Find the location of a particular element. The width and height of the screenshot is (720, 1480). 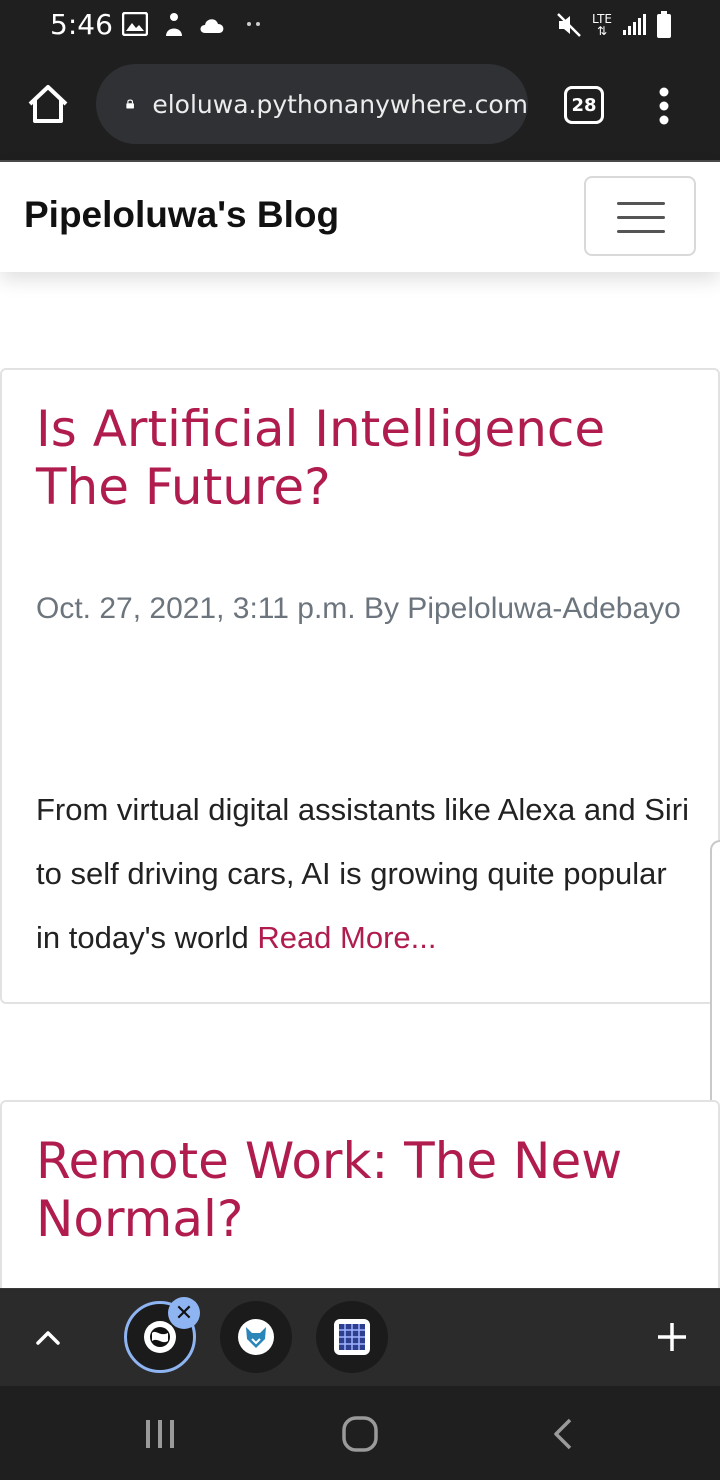

more-notifications-icon is located at coordinates (253, 24).